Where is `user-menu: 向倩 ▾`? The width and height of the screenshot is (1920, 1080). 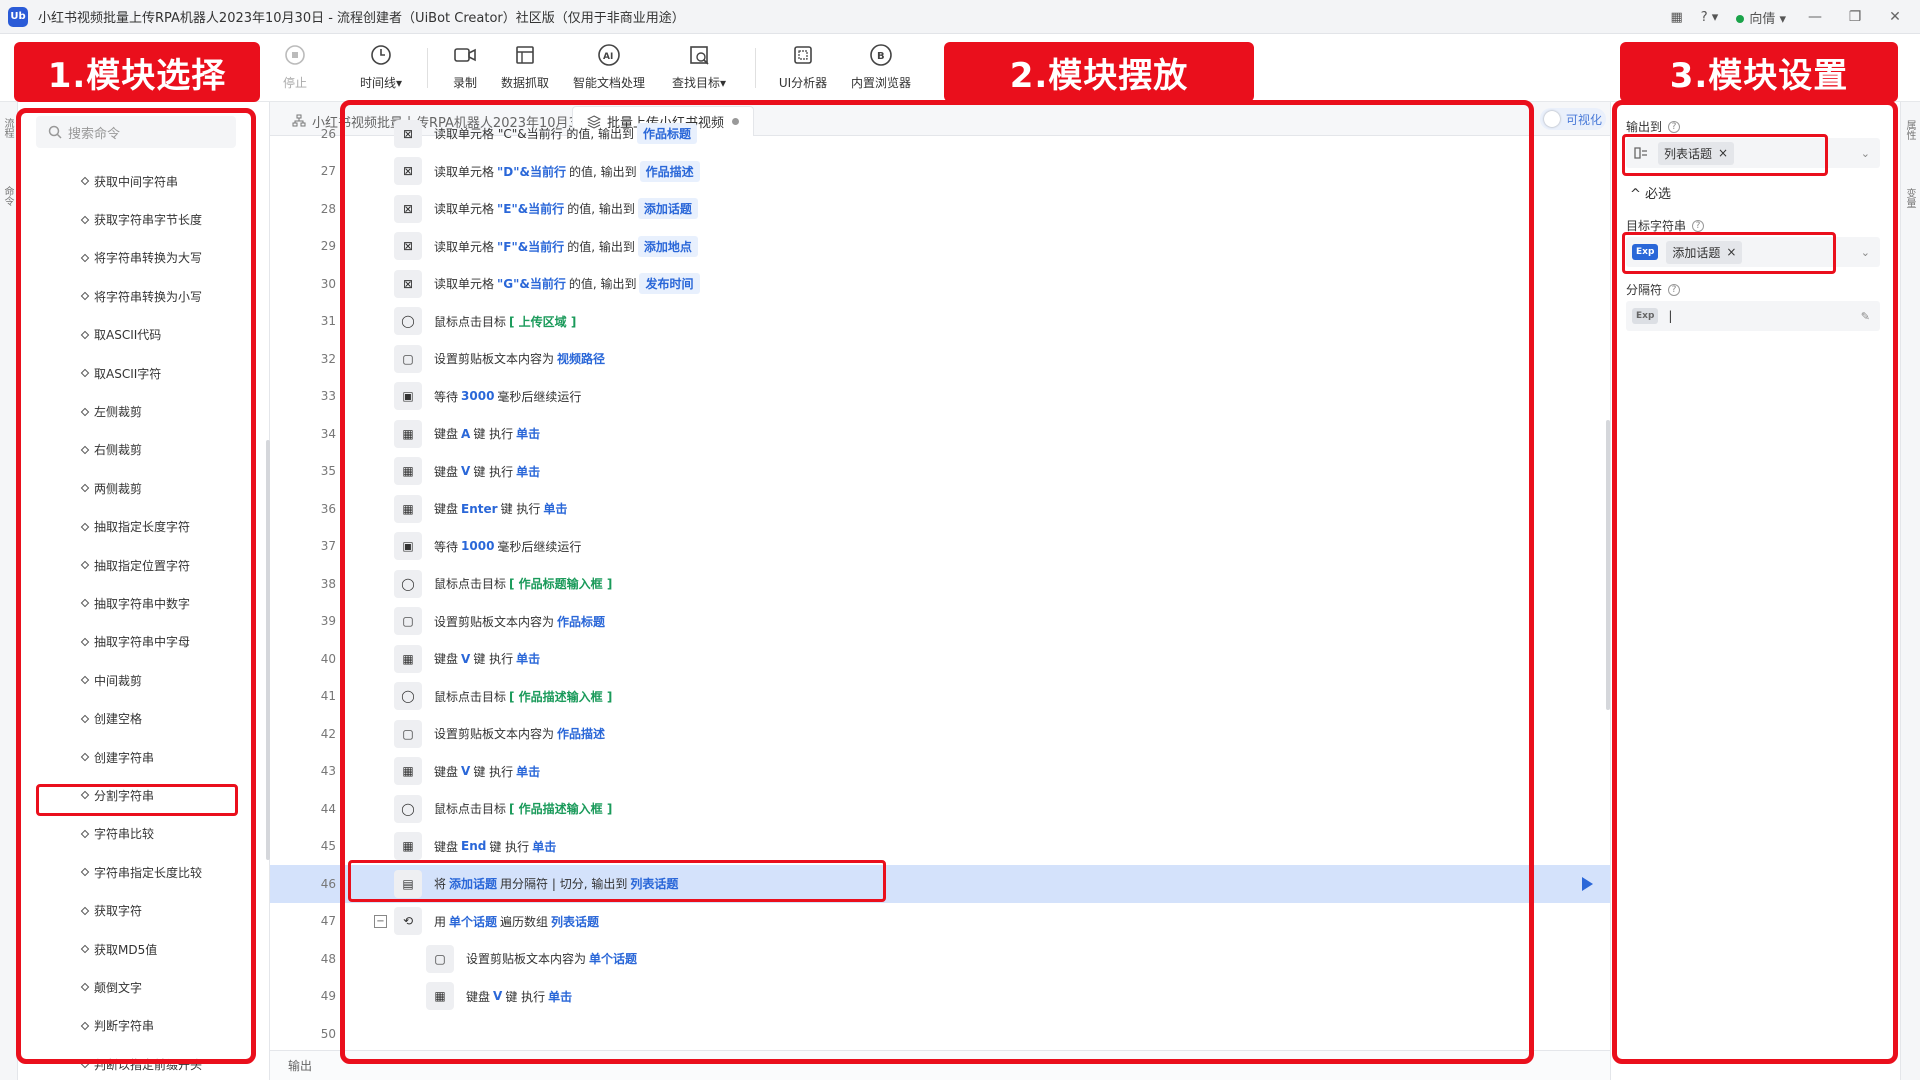
user-menu: 向倩 ▾ is located at coordinates (1761, 17).